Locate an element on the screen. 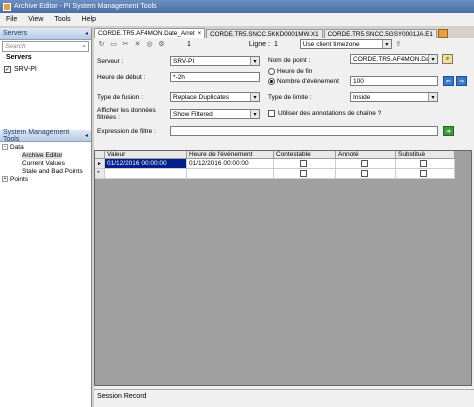  menu-help: Help is located at coordinates (89, 19).